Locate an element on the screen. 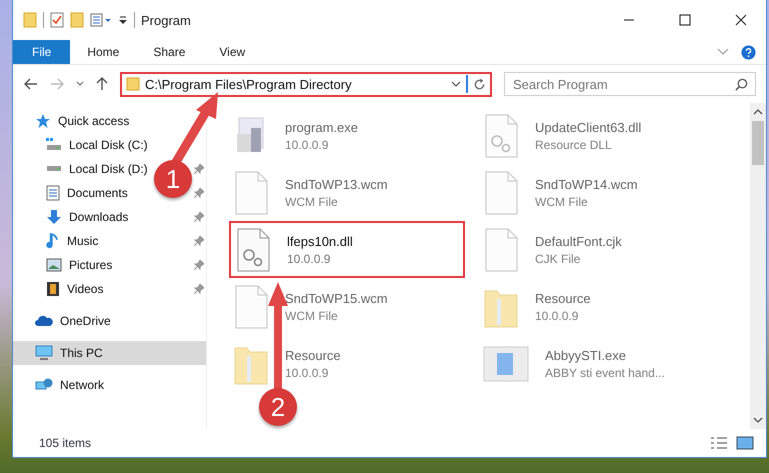 Image resolution: width=769 pixels, height=473 pixels. window-icon is located at coordinates (506, 364).